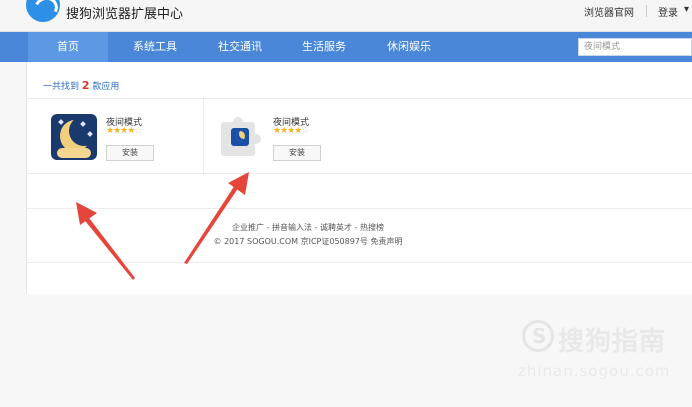 The height and width of the screenshot is (407, 692). I want to click on arrow-left, so click(105, 241).